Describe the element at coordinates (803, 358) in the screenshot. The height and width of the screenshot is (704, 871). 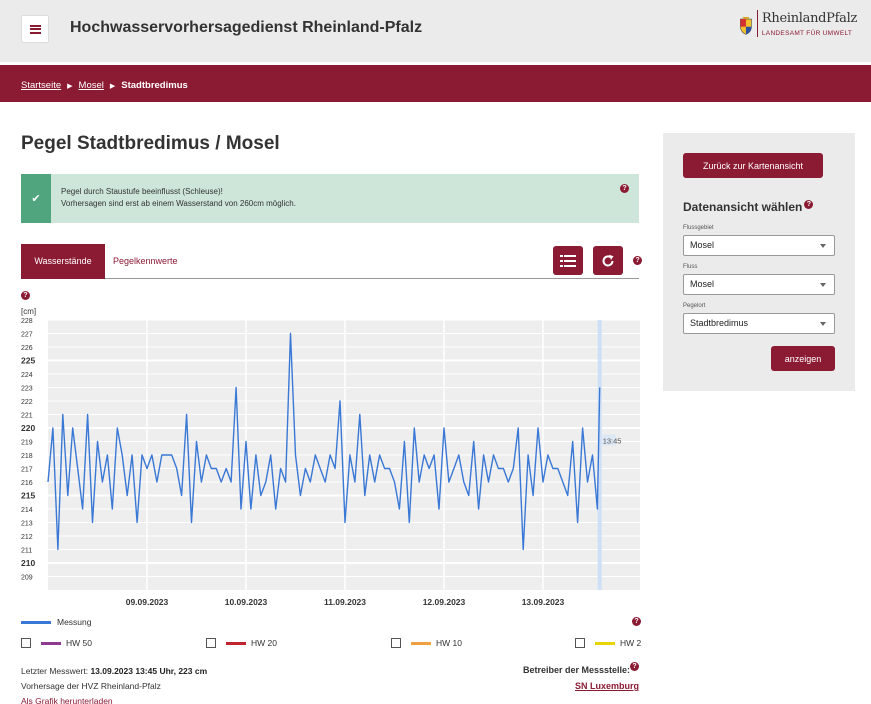
I see `show-button: anzeigen` at that location.